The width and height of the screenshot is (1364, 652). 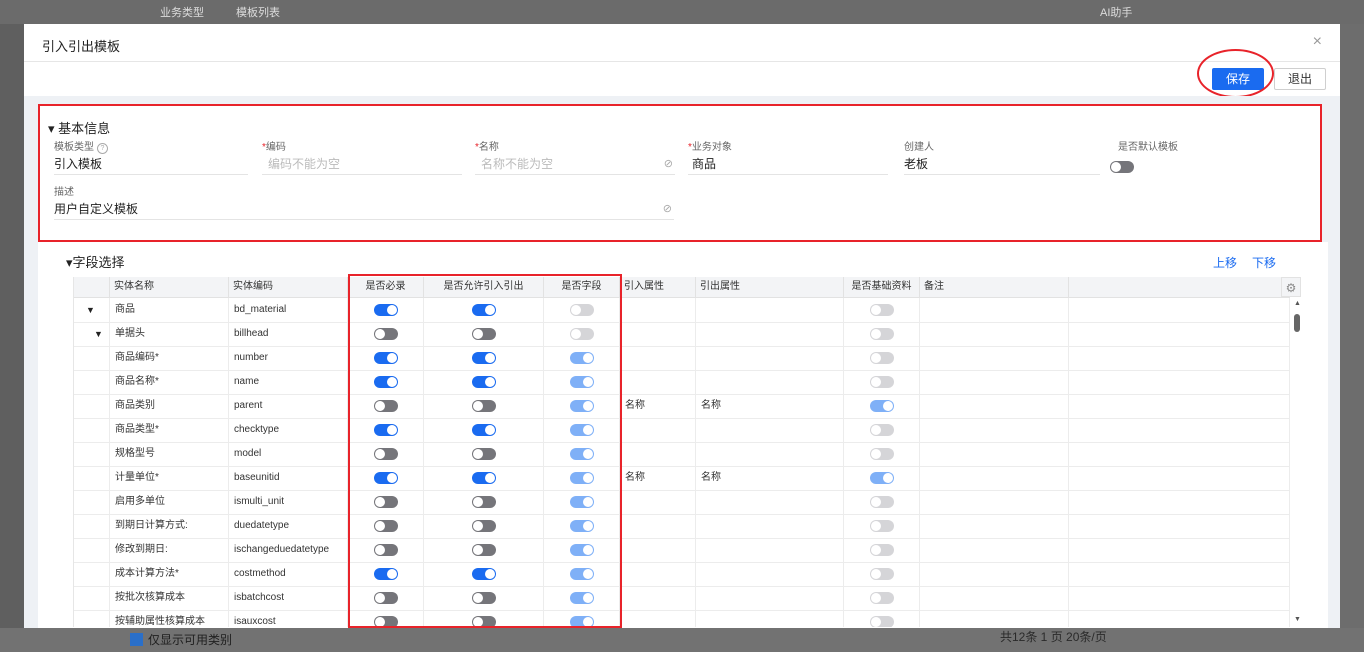 I want to click on table-row: 商品名称* name, so click(x=682, y=382).